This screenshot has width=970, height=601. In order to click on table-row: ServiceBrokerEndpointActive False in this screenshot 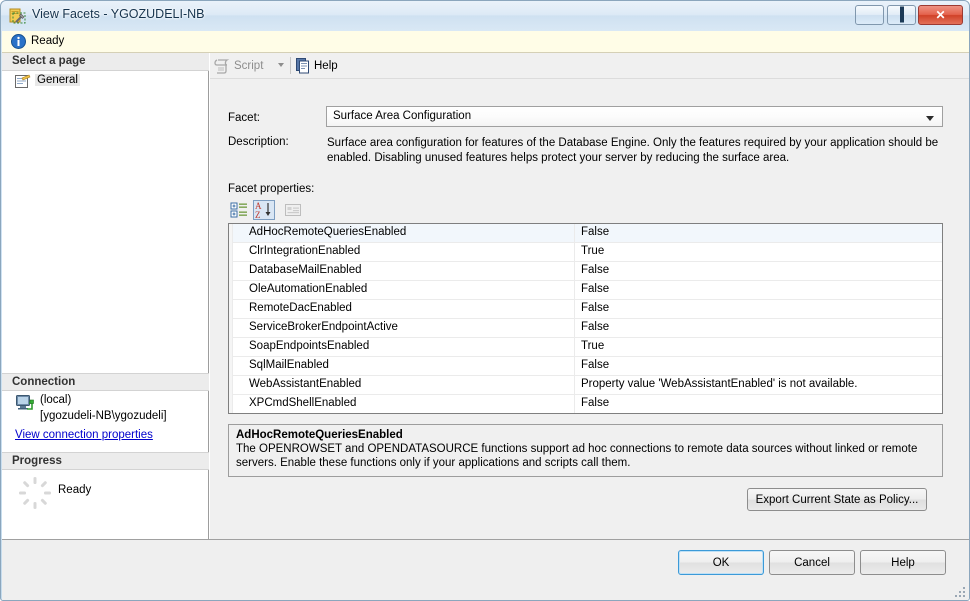, I will do `click(585, 328)`.